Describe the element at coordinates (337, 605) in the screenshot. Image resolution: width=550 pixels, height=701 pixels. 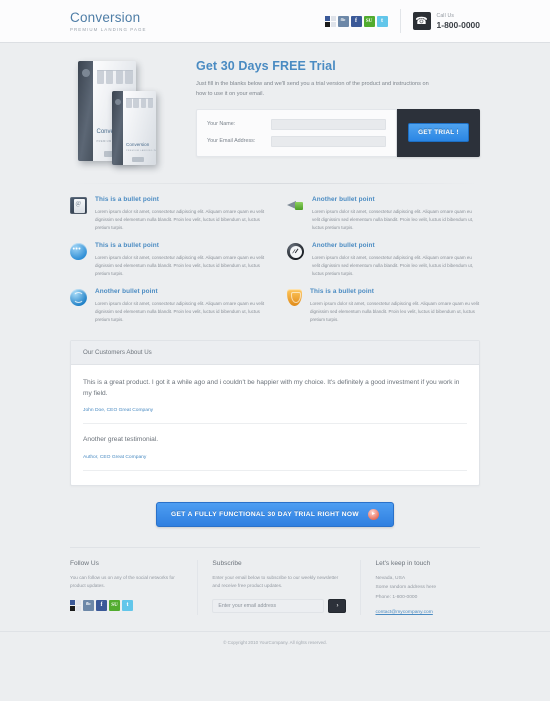
I see `subscribe-submit-button: ›` at that location.